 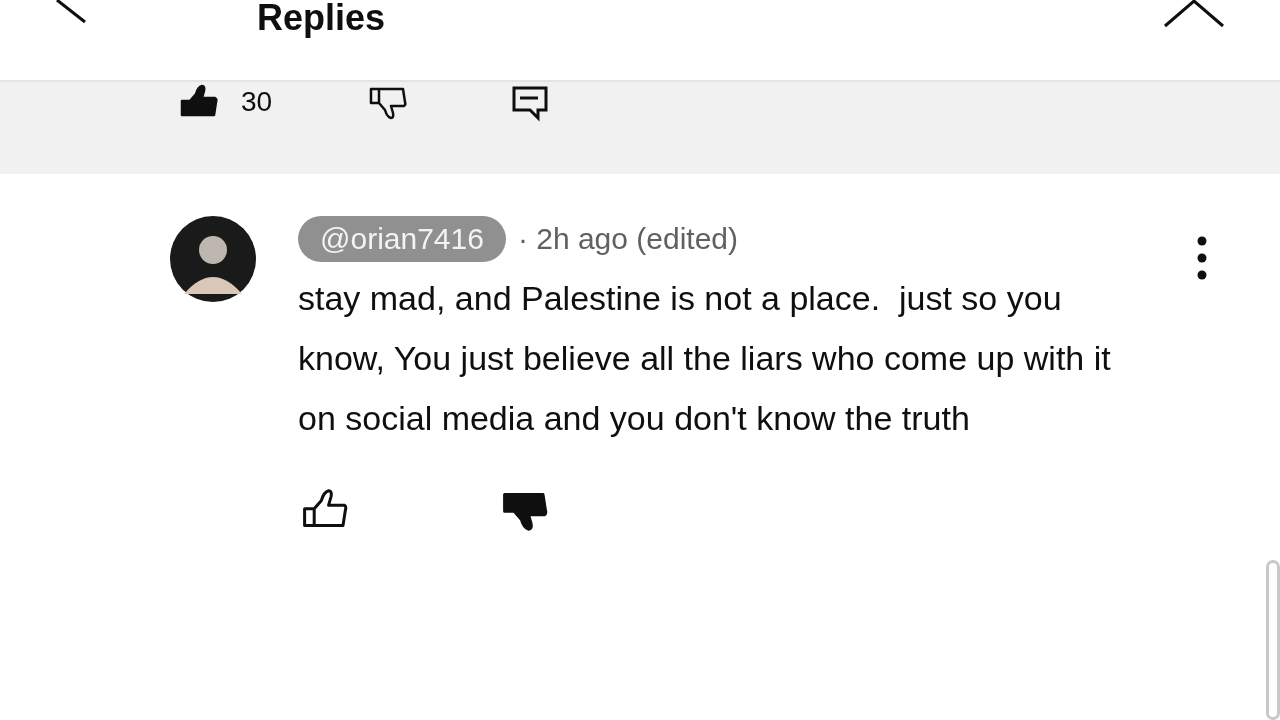 What do you see at coordinates (402, 239) in the screenshot?
I see `channel-handle: @orian7416` at bounding box center [402, 239].